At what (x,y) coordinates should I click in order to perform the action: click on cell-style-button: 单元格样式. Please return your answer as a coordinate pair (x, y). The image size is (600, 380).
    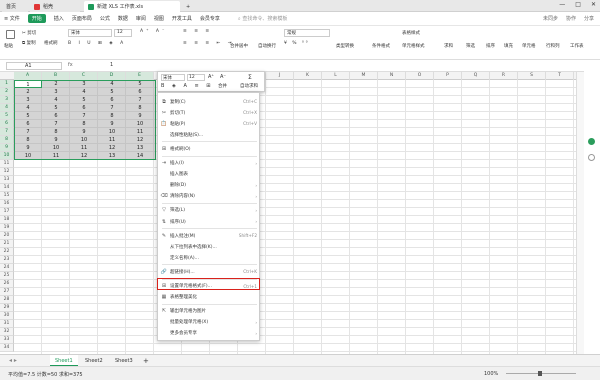
    Looking at the image, I should click on (413, 46).